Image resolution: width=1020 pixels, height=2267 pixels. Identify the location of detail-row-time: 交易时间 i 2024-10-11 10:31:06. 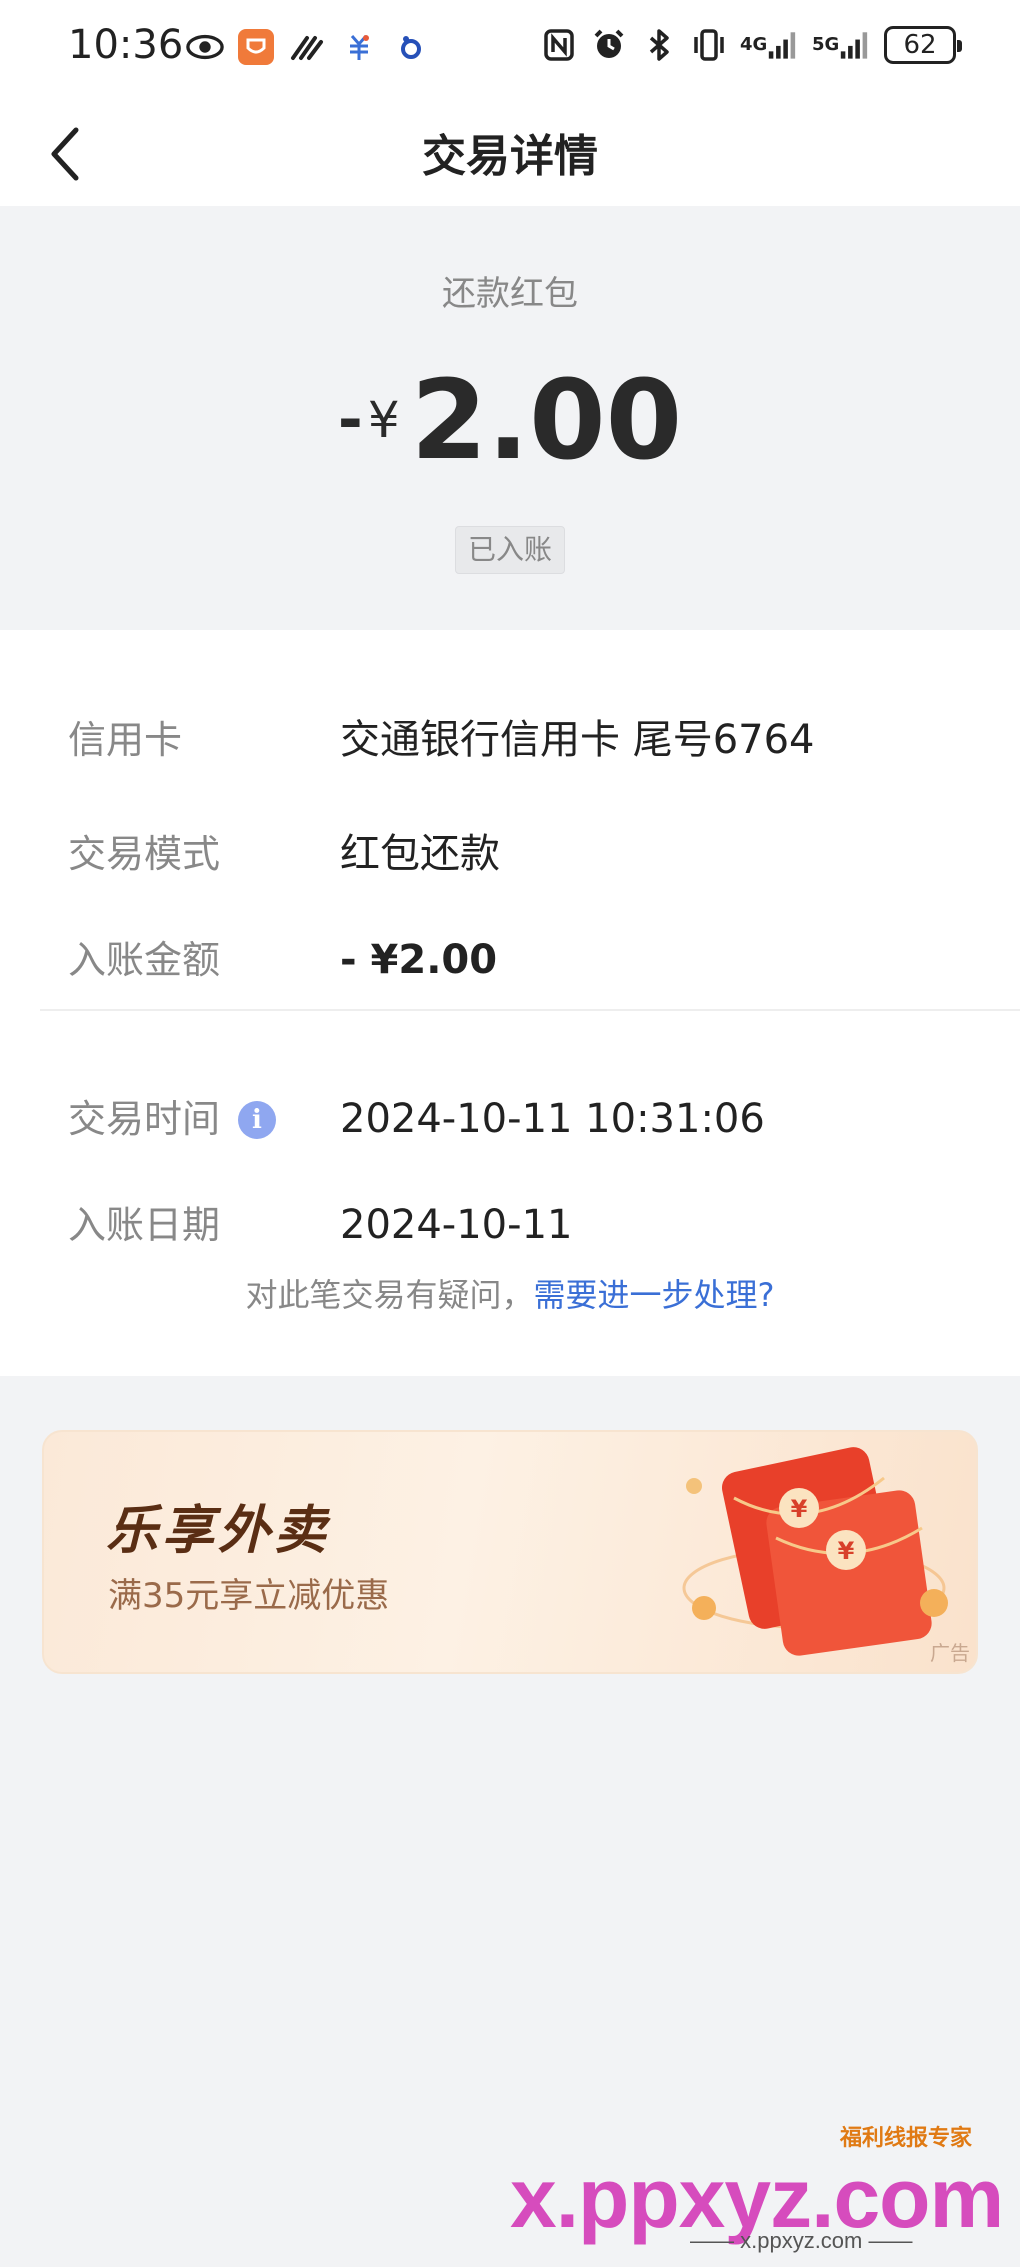
(510, 1119).